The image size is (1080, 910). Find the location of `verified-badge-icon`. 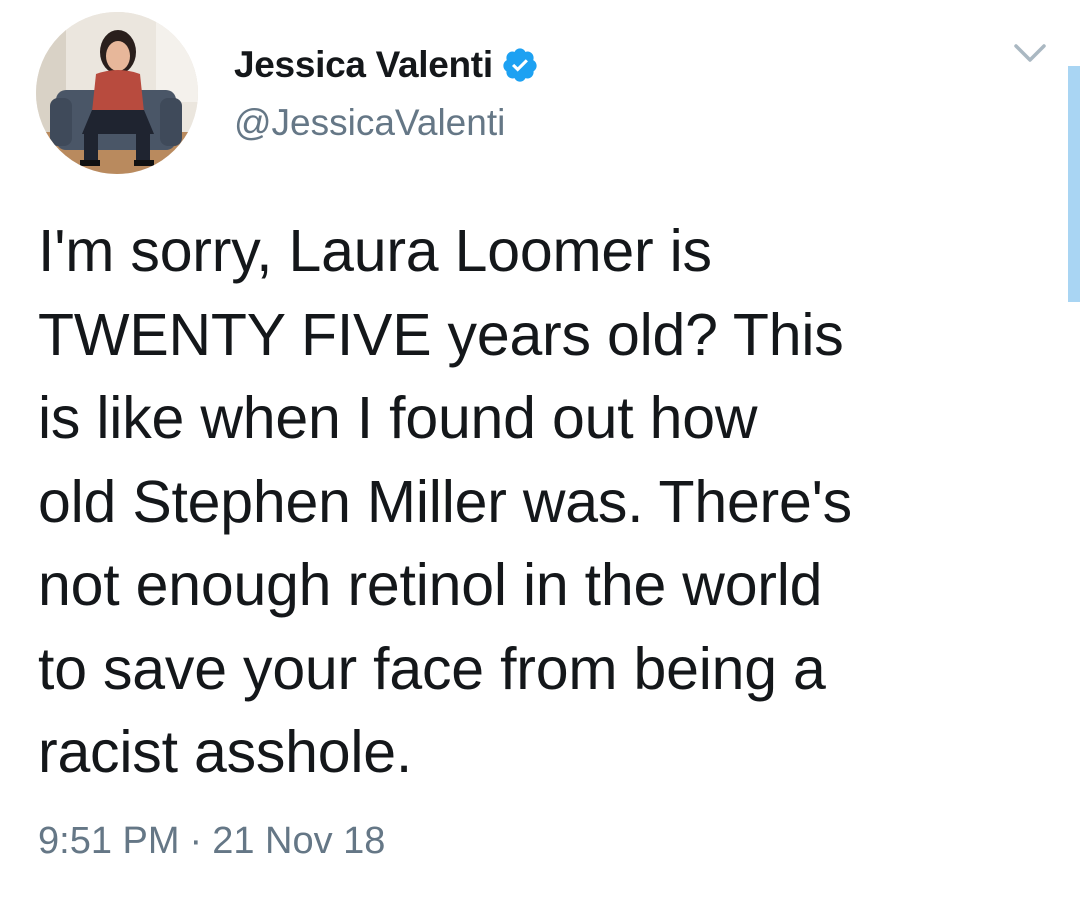

verified-badge-icon is located at coordinates (520, 65).